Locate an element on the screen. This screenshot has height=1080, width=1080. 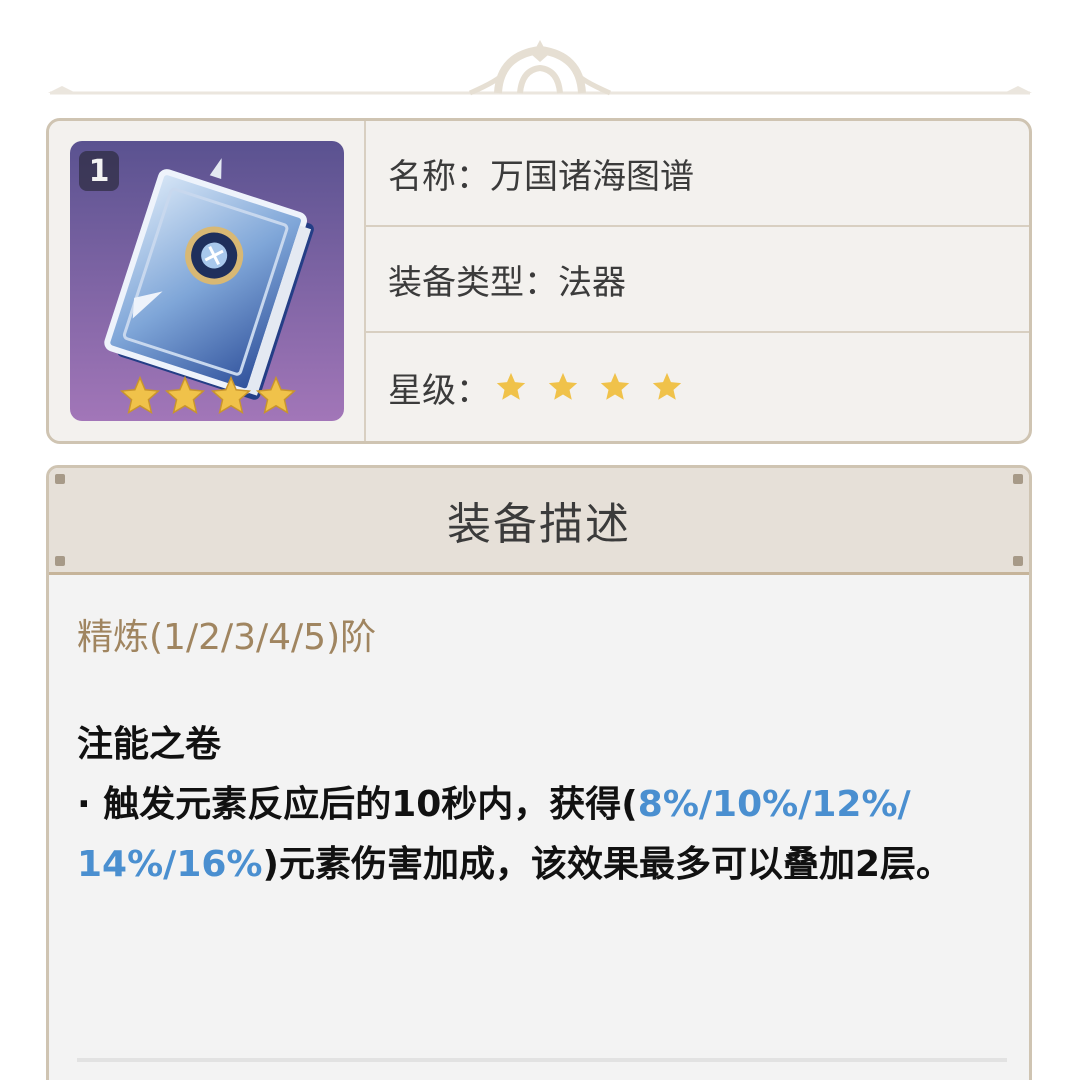
passive-skill-name: 注能之卷 is located at coordinates (149, 744).